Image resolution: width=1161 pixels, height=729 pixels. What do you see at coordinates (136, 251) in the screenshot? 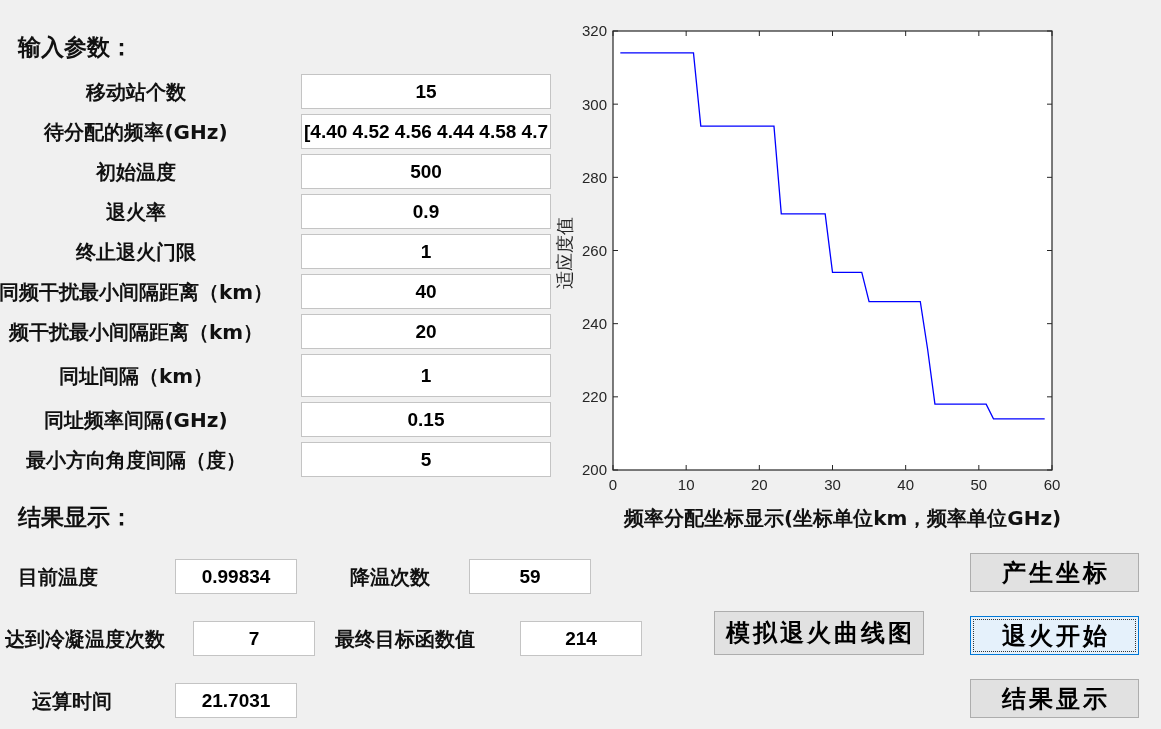
I see `parameter-label: 终止退火门限` at bounding box center [136, 251].